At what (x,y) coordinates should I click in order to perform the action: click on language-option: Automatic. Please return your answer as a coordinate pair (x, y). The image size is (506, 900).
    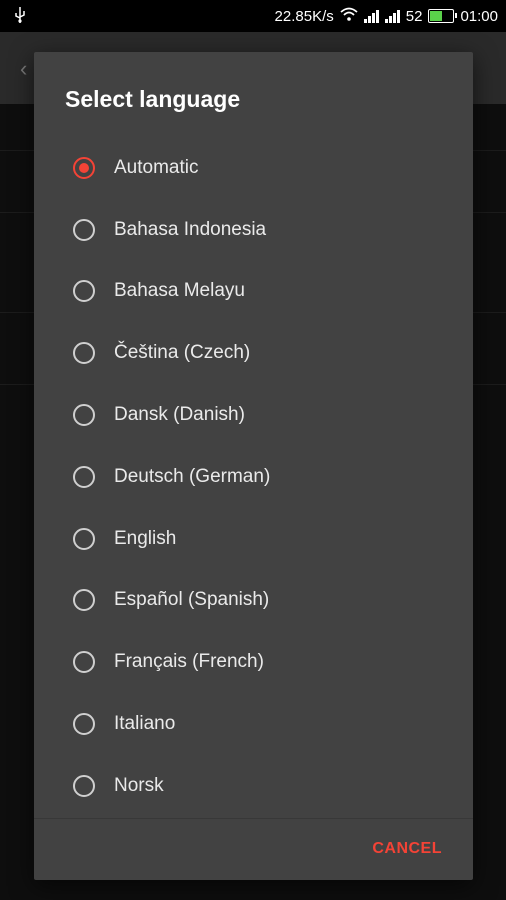
    Looking at the image, I should click on (253, 168).